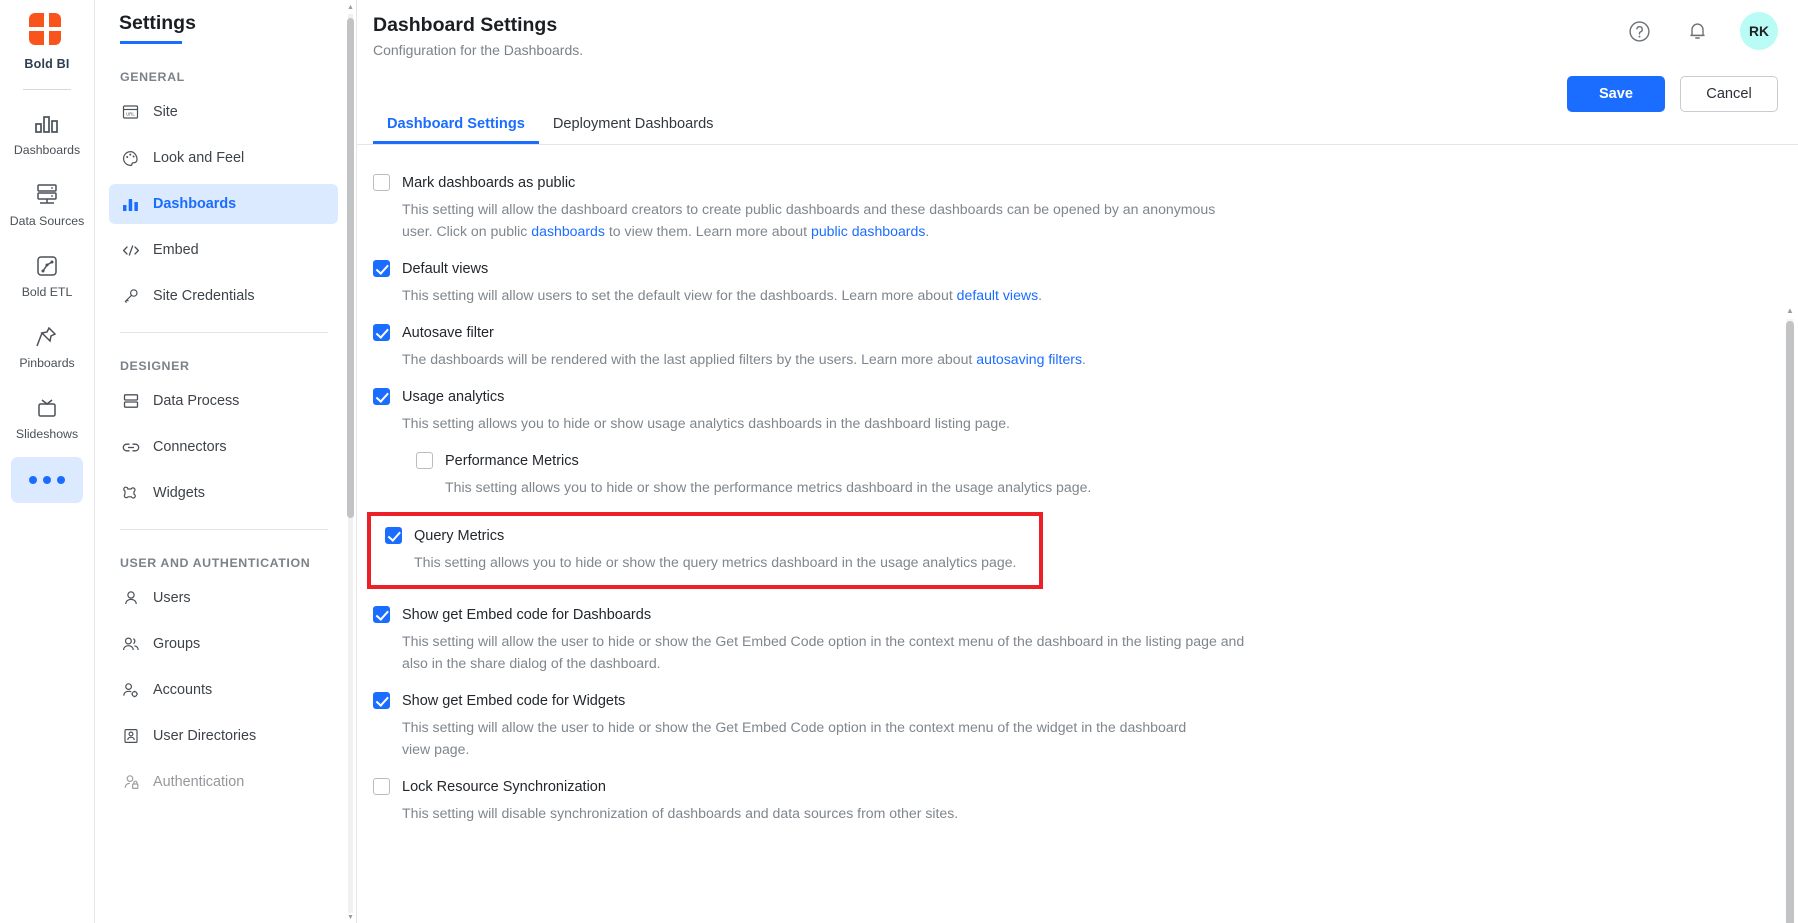 The height and width of the screenshot is (923, 1798). I want to click on sidebar-item-accounts: Accounts, so click(223, 690).